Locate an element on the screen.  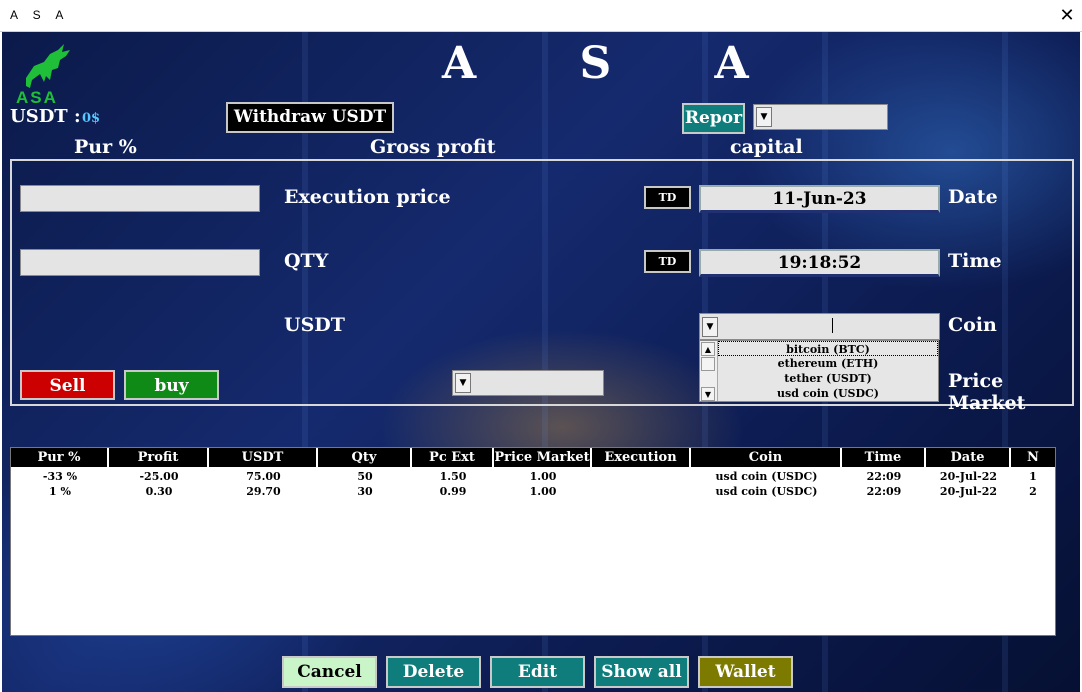
coin-combobox: ▼ is located at coordinates (819, 326).